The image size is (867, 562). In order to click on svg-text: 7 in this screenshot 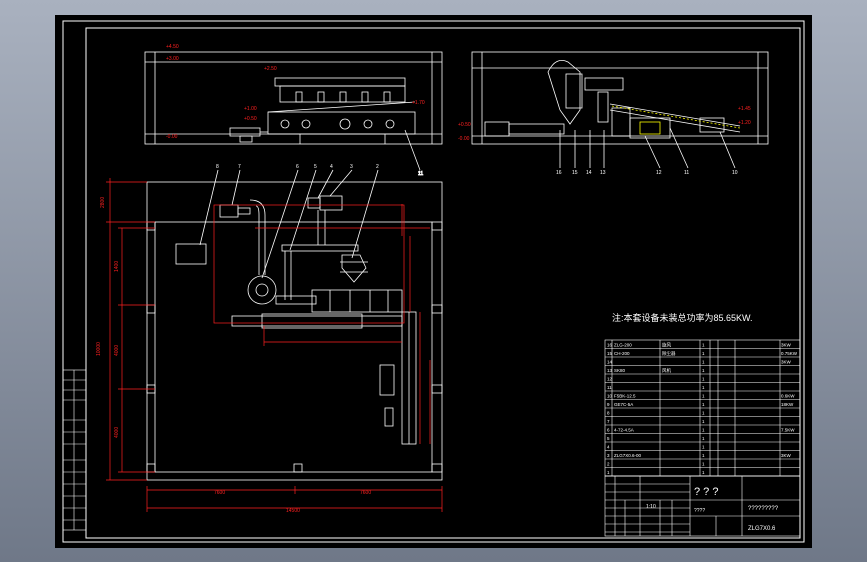, I will do `click(239, 167)`.